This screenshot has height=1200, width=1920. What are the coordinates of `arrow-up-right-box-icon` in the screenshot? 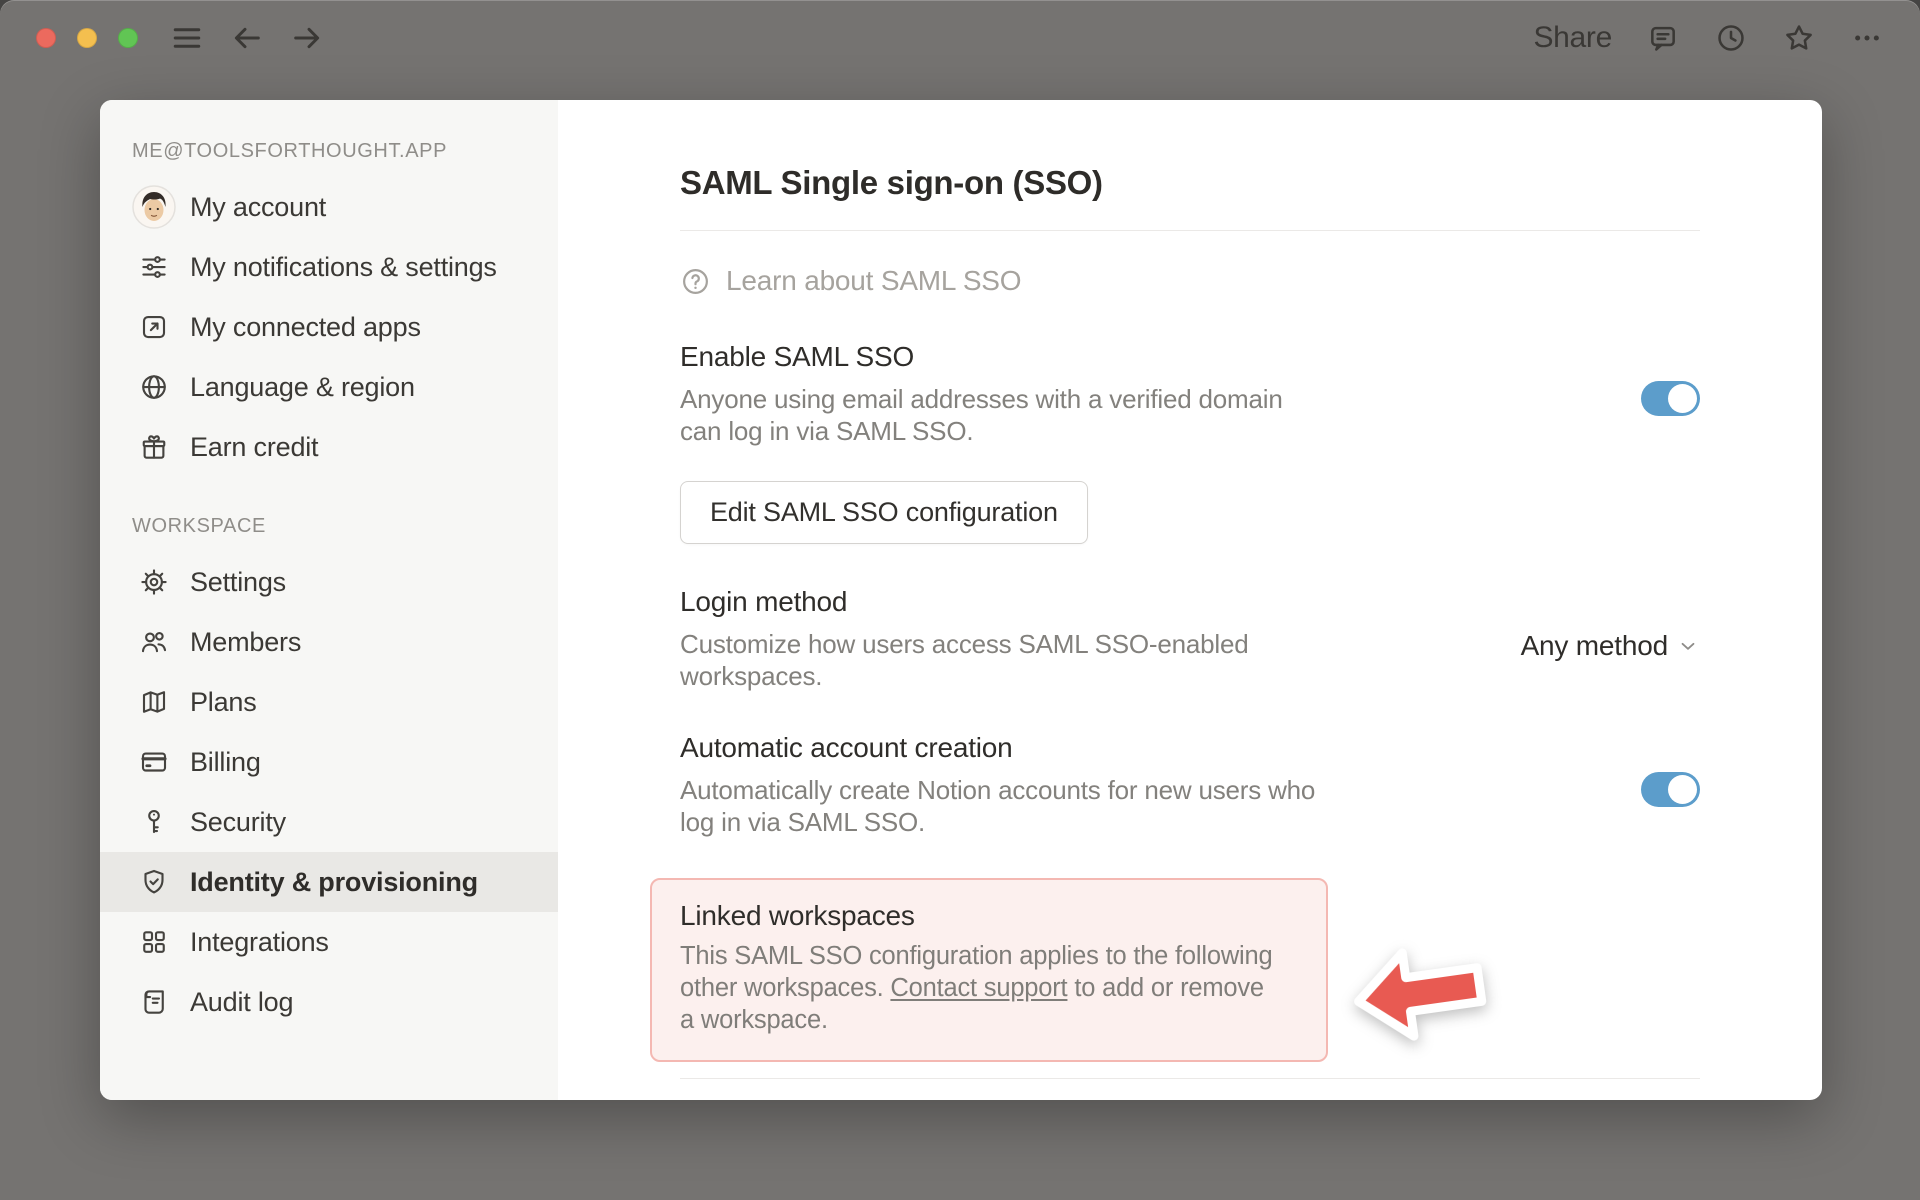 It's located at (154, 327).